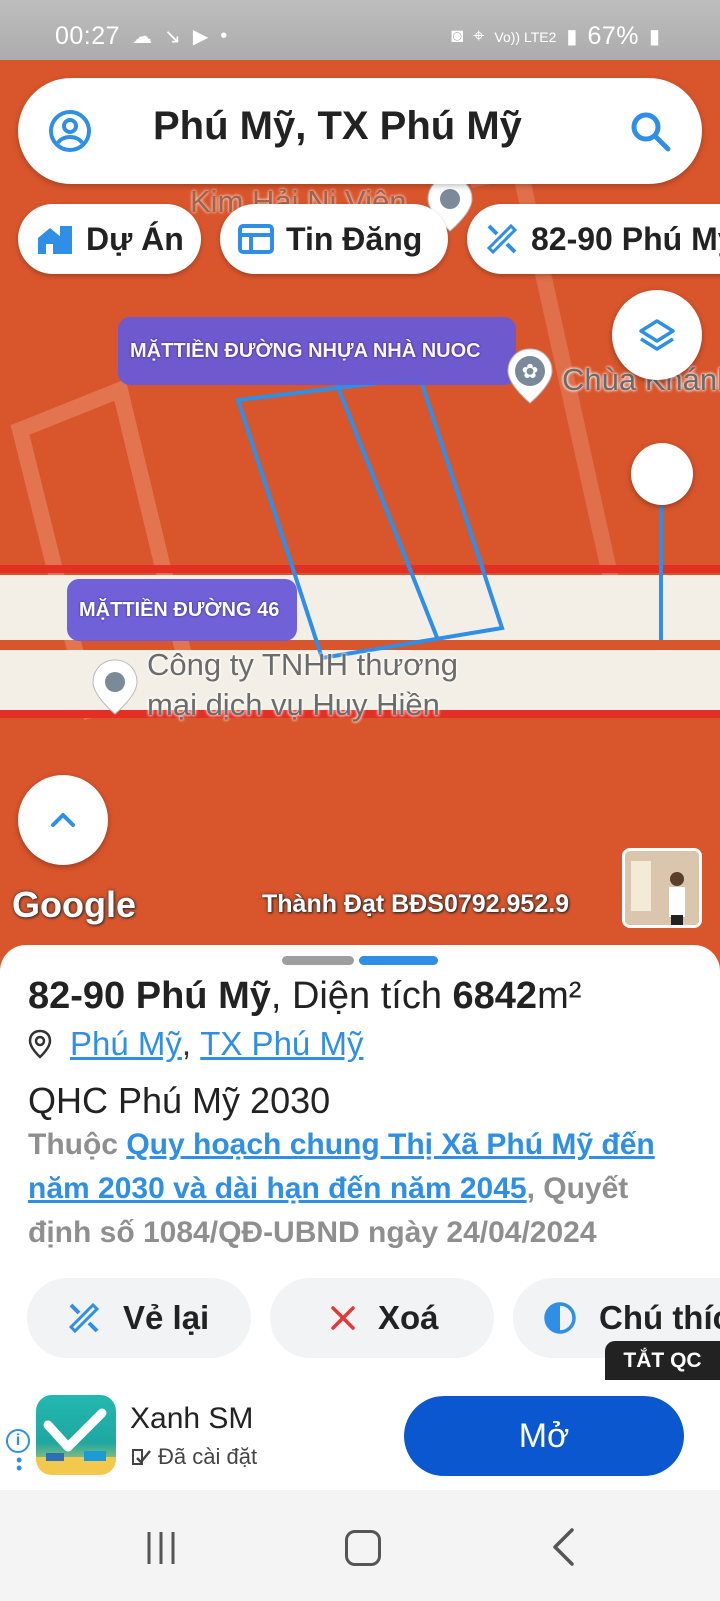 Image resolution: width=720 pixels, height=1601 pixels. What do you see at coordinates (563, 1547) in the screenshot?
I see `back-icon` at bounding box center [563, 1547].